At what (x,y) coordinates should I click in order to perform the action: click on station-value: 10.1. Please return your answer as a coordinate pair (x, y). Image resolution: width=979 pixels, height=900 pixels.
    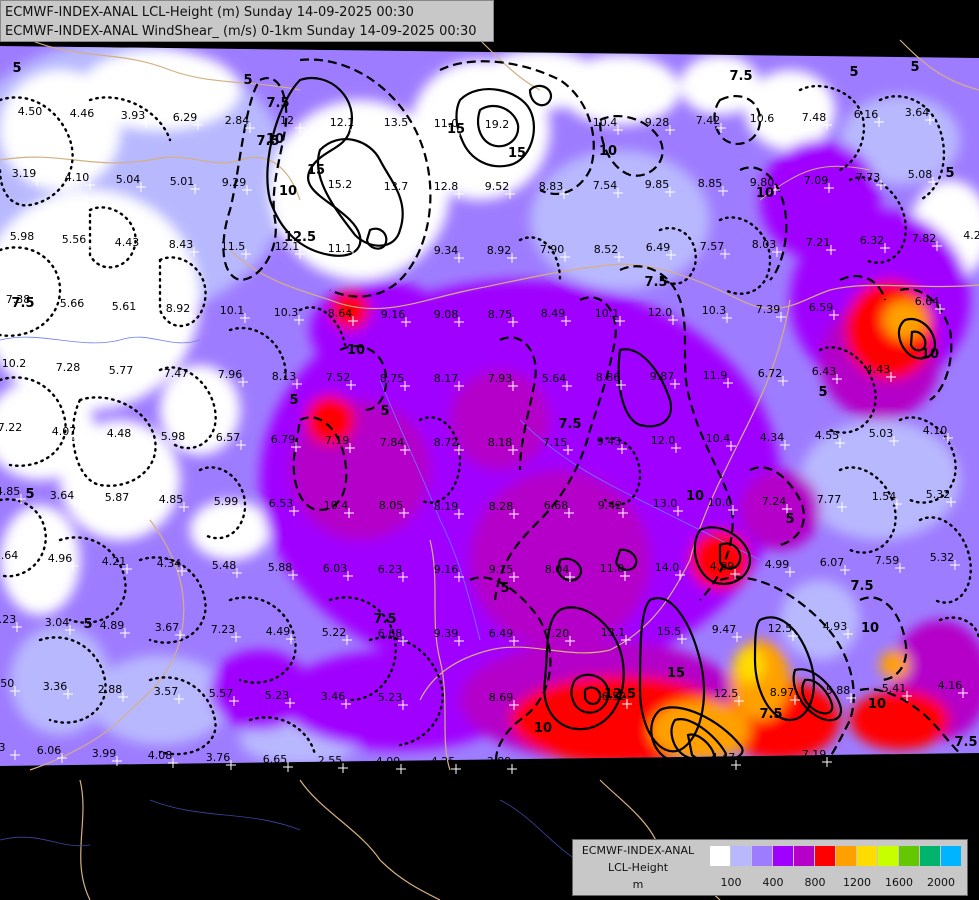
    Looking at the image, I should click on (607, 313).